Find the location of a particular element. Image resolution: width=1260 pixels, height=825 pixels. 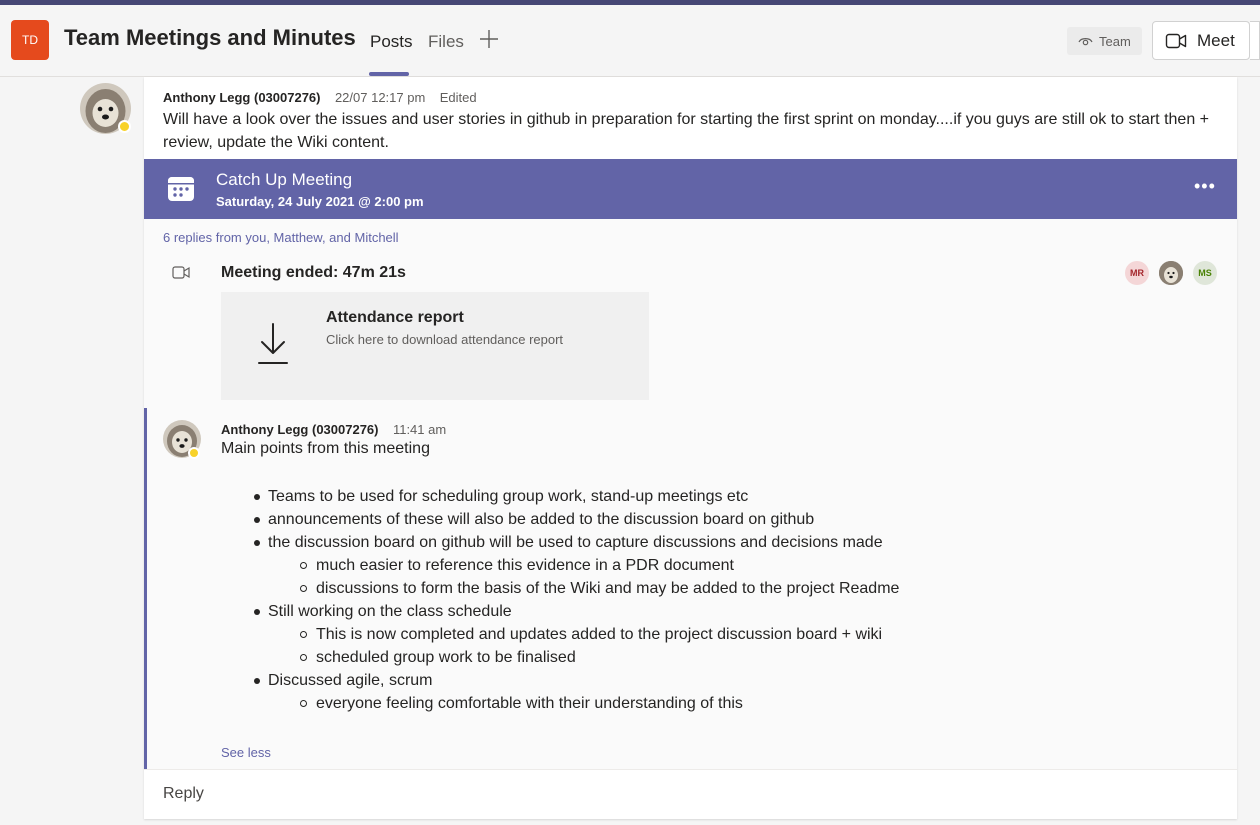

active-tab-indicator is located at coordinates (389, 74).